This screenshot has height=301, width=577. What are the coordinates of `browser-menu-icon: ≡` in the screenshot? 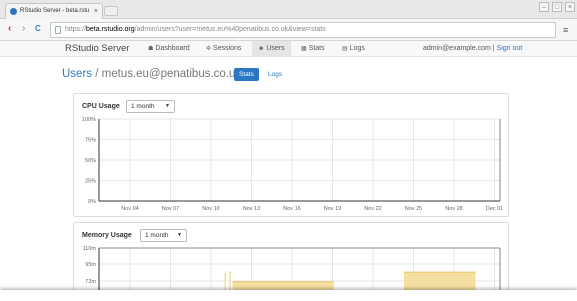 It's located at (565, 30).